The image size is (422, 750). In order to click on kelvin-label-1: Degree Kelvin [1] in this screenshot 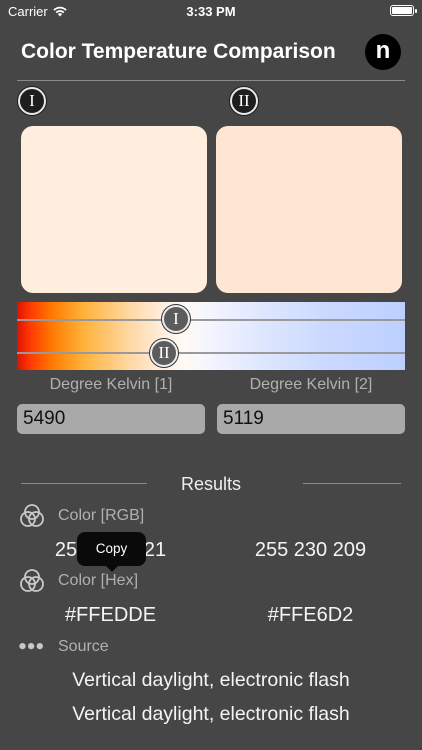, I will do `click(111, 384)`.